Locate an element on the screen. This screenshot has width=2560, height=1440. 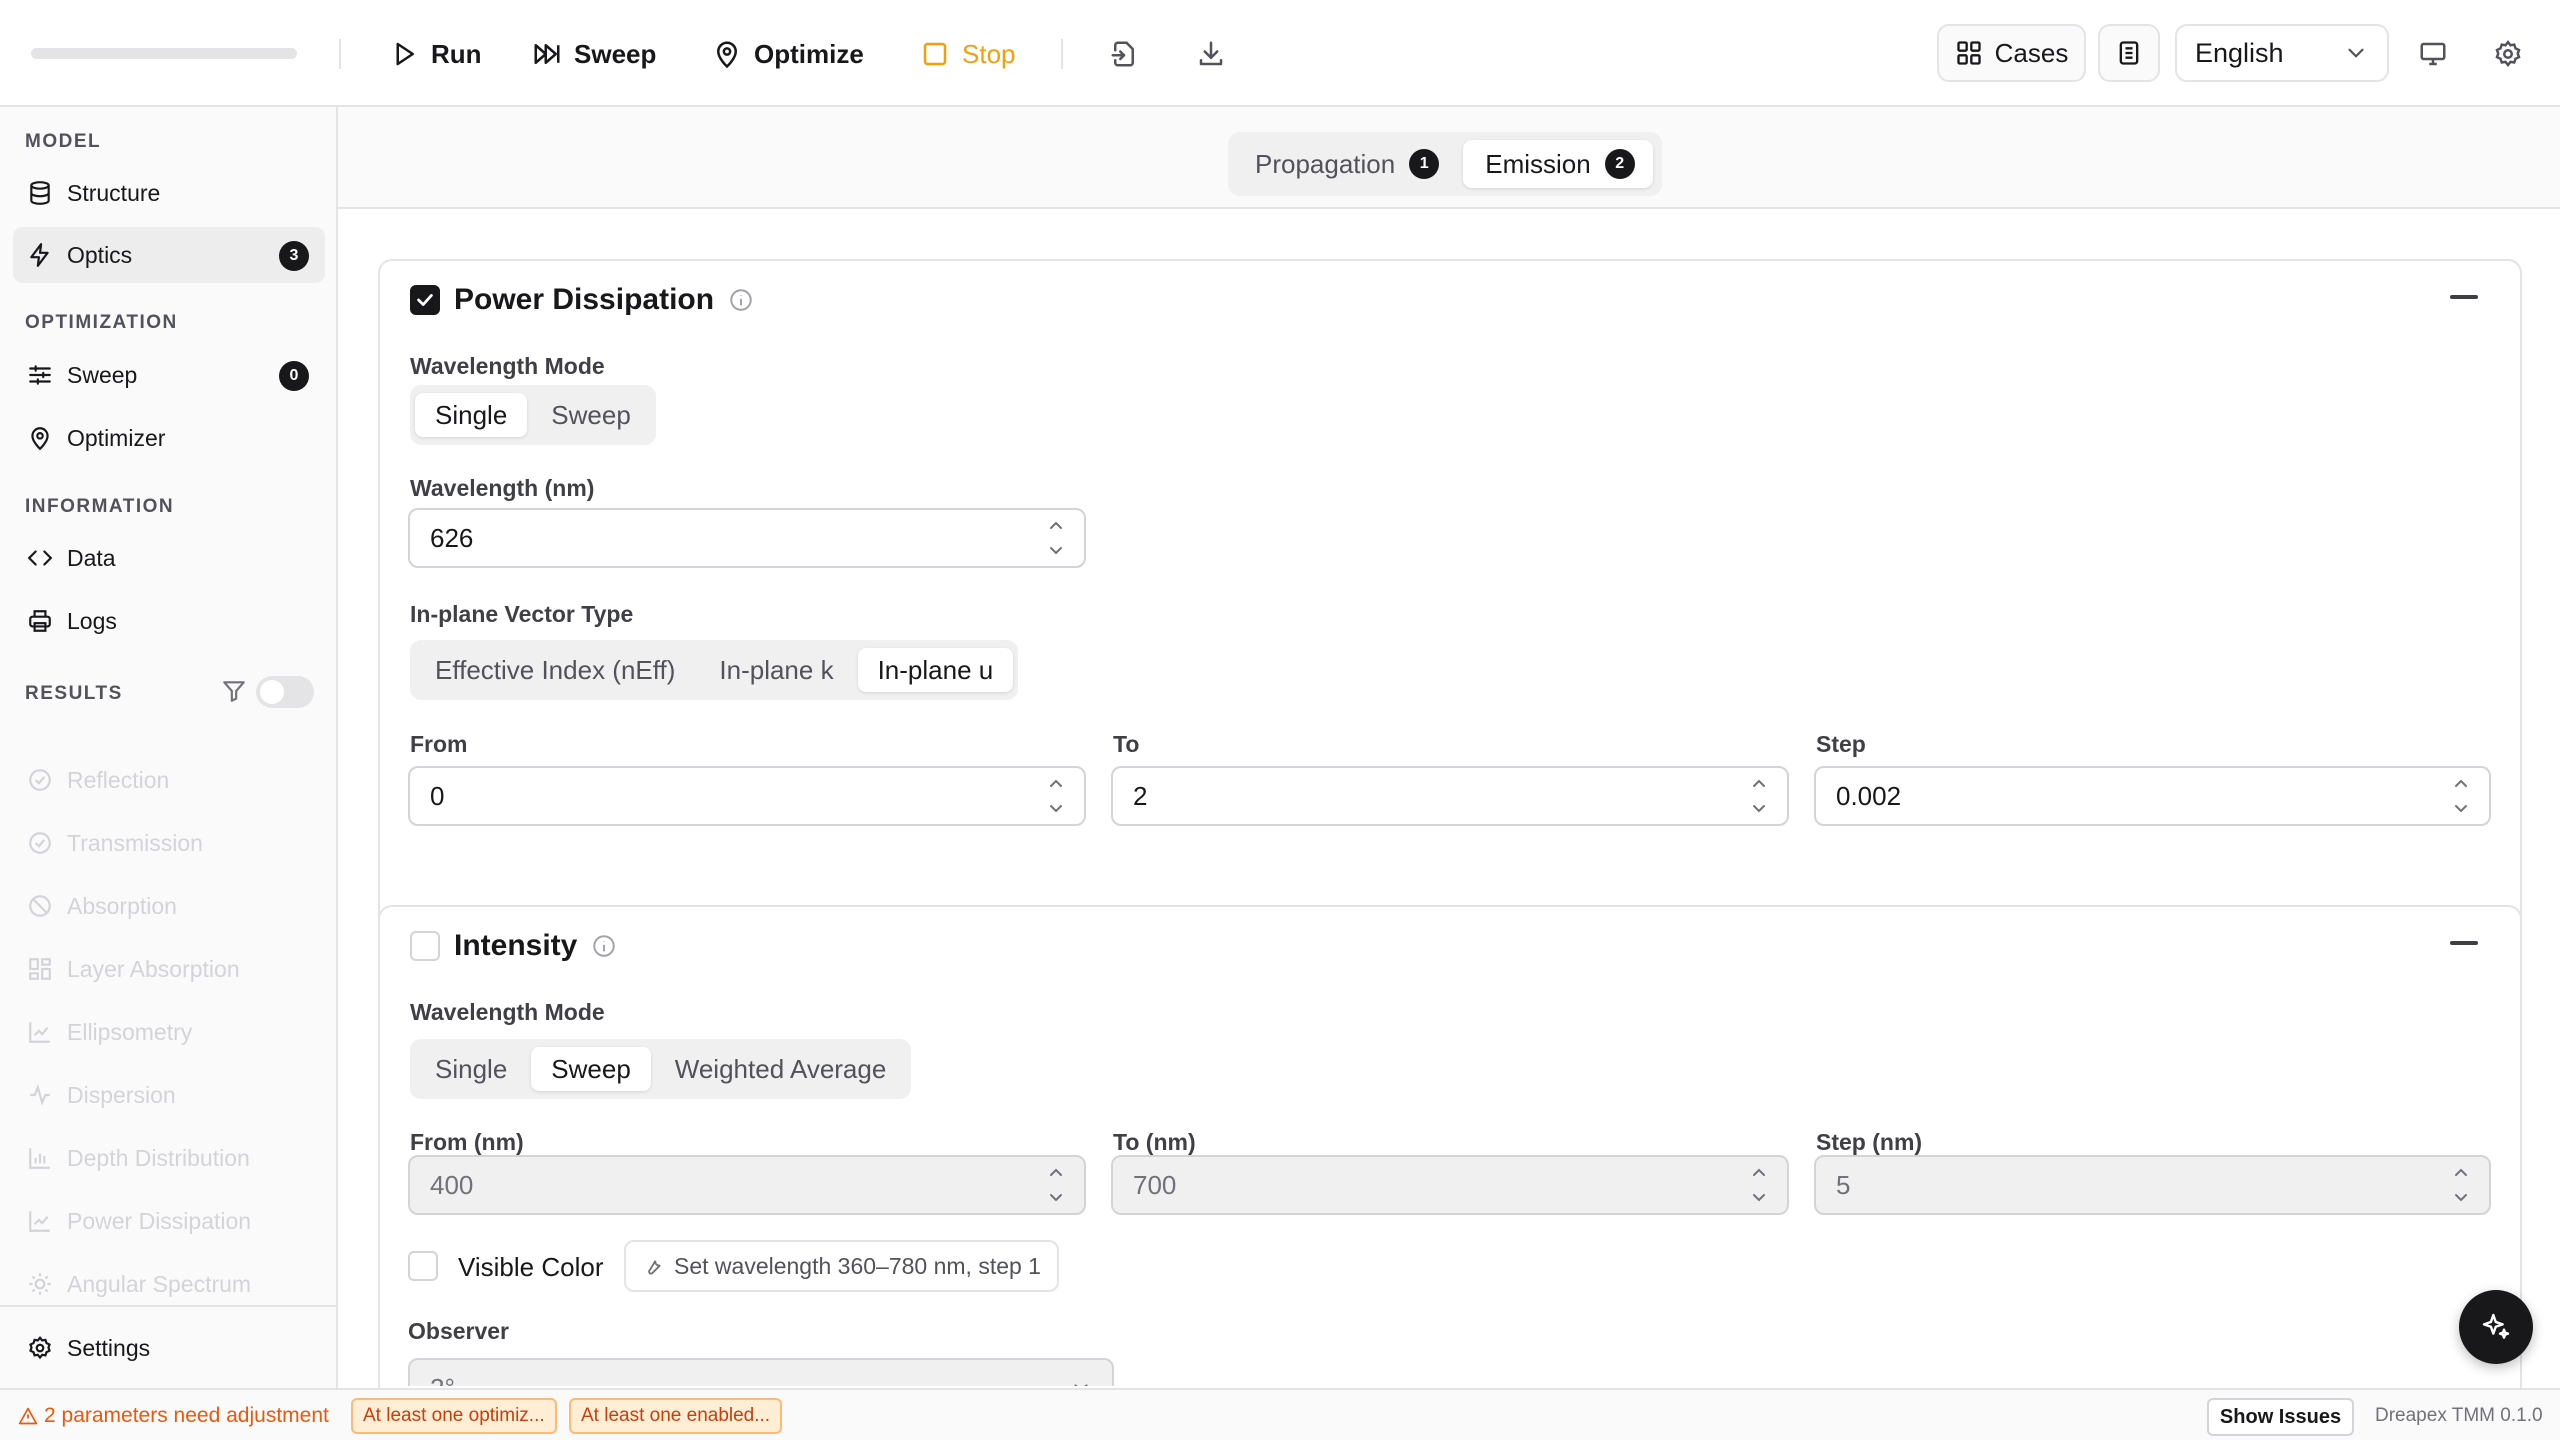
results-filter-toggle is located at coordinates (285, 692).